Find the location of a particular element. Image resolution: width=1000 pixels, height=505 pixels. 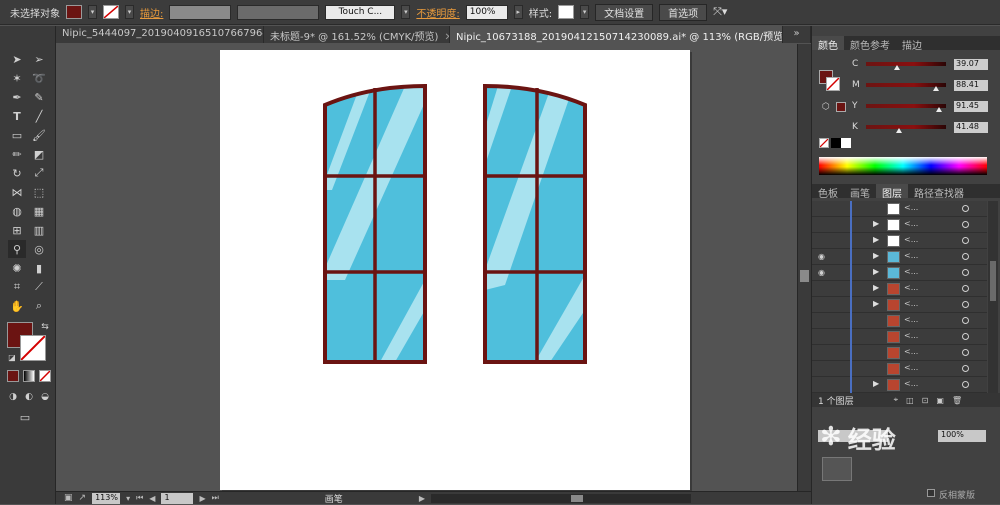

visibility-eye-icon is located at coordinates (823, 240).